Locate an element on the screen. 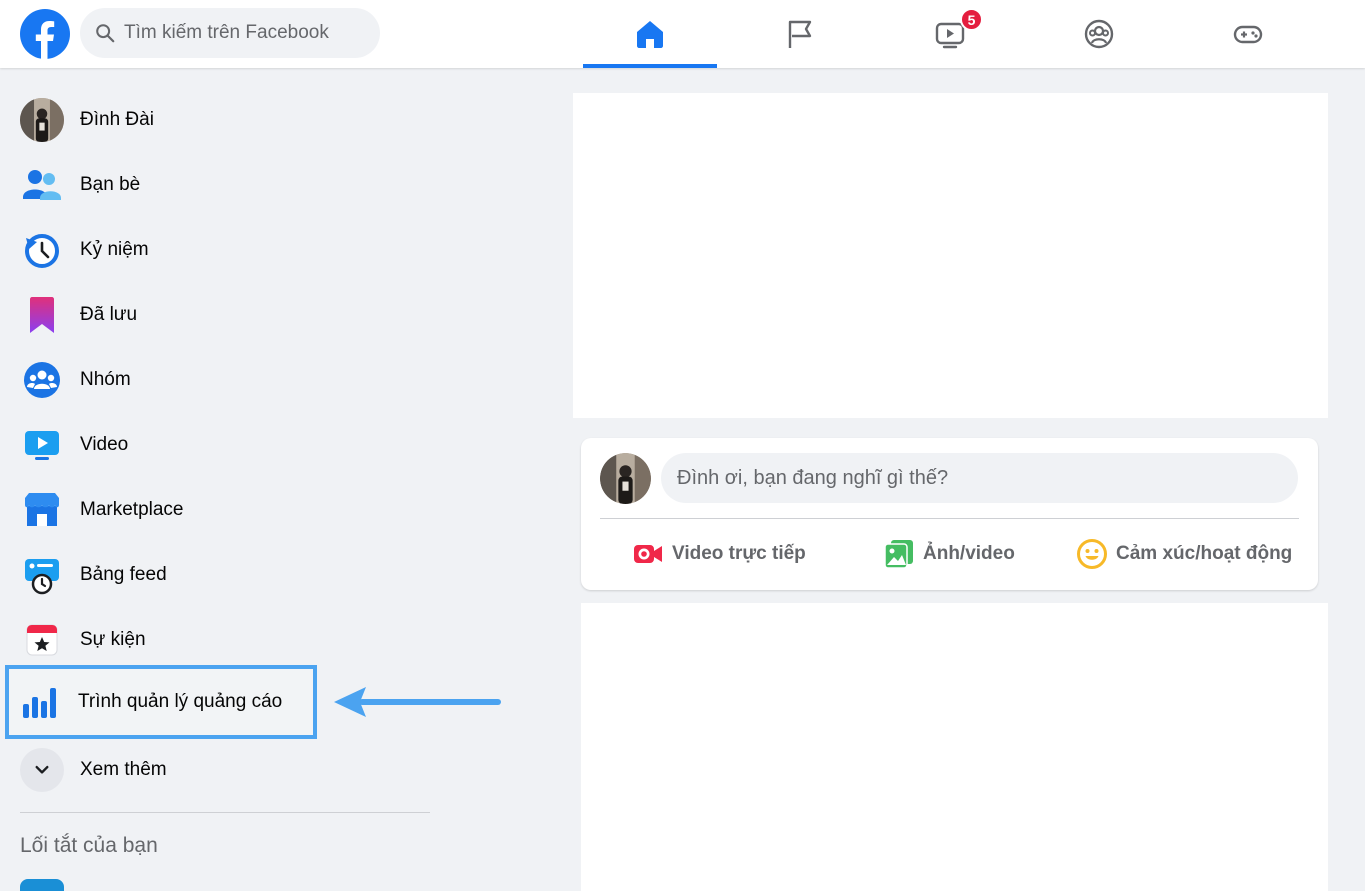 This screenshot has width=1365, height=891. search-input is located at coordinates (249, 33).